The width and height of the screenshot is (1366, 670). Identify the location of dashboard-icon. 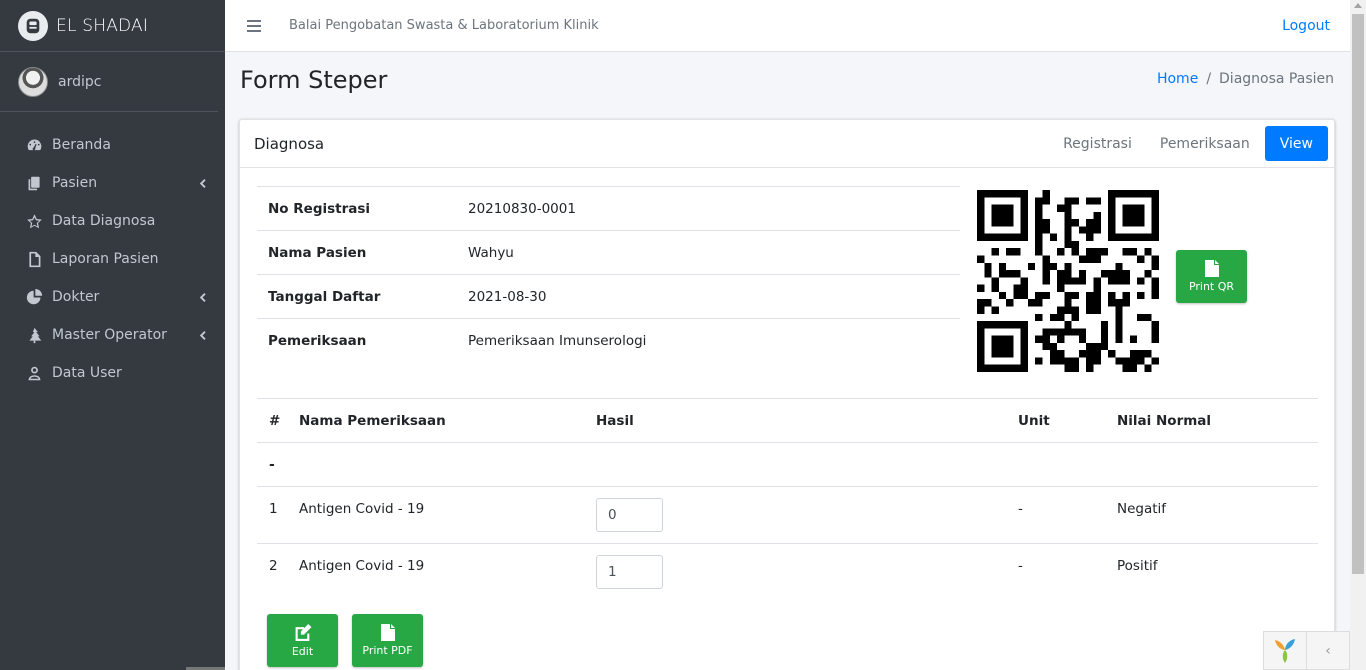
(34, 145).